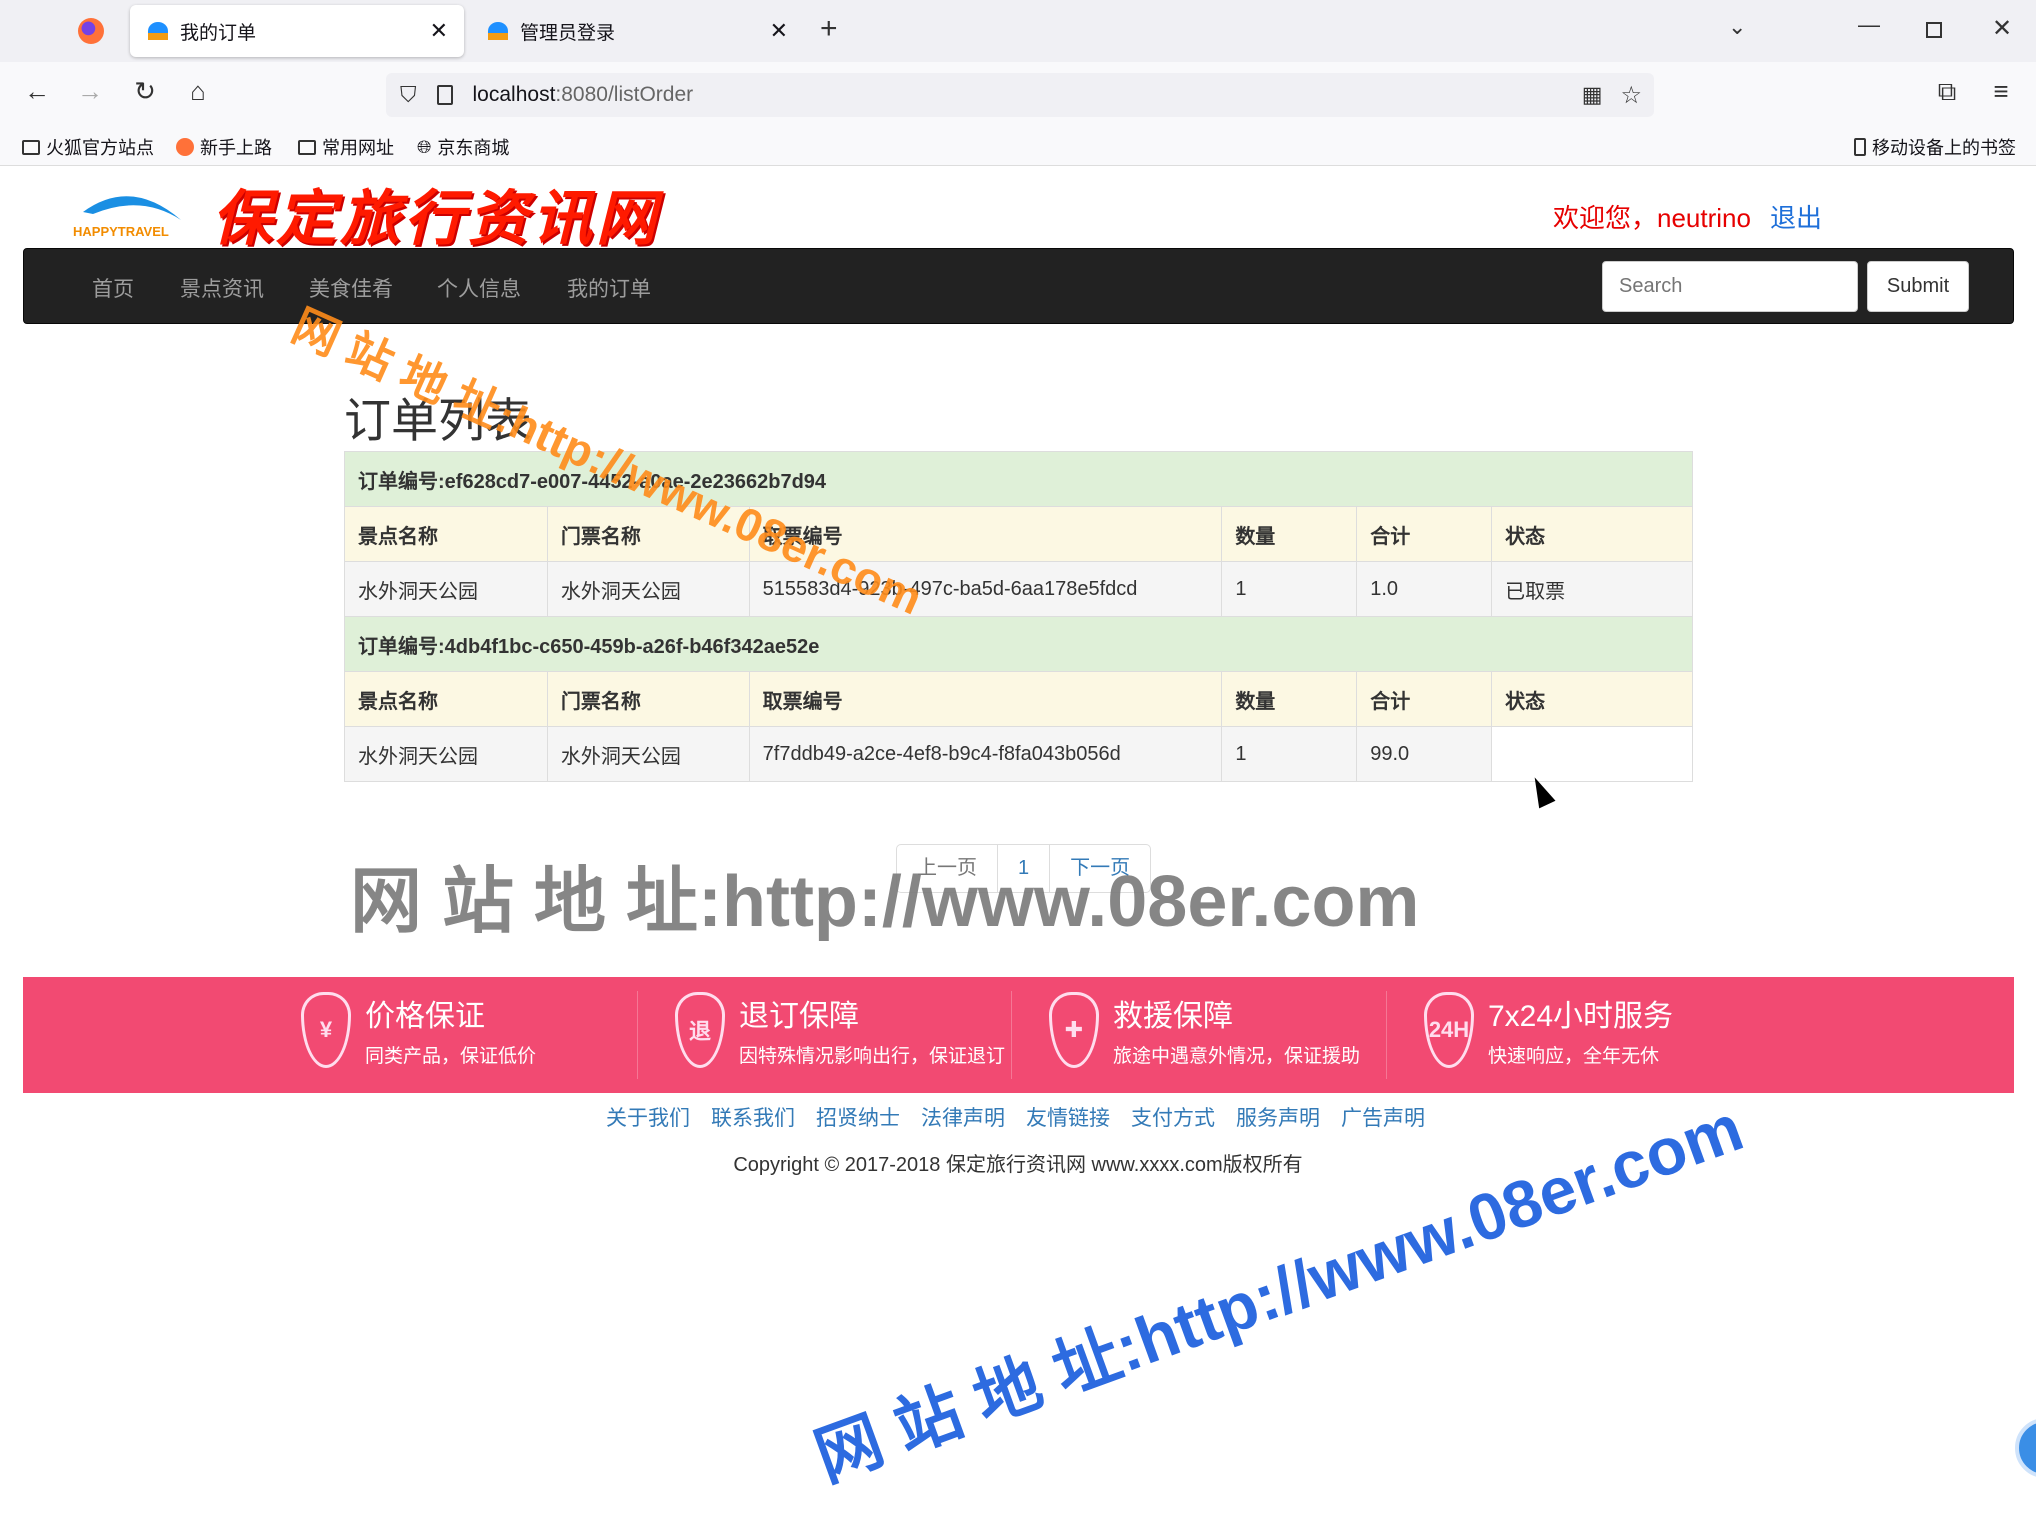 Image resolution: width=2036 pixels, height=1520 pixels. I want to click on back-icon: ←, so click(37, 91).